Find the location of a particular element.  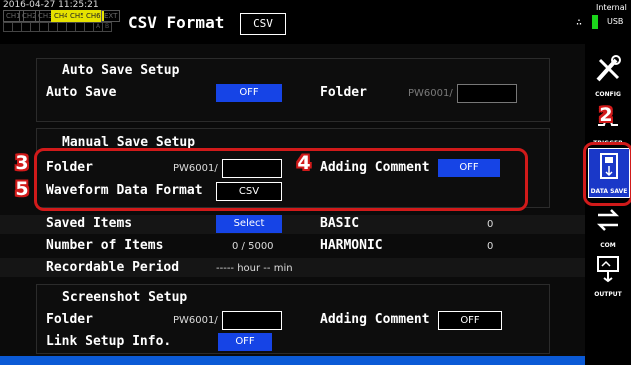

saved-items-label: Saved Items is located at coordinates (89, 223).